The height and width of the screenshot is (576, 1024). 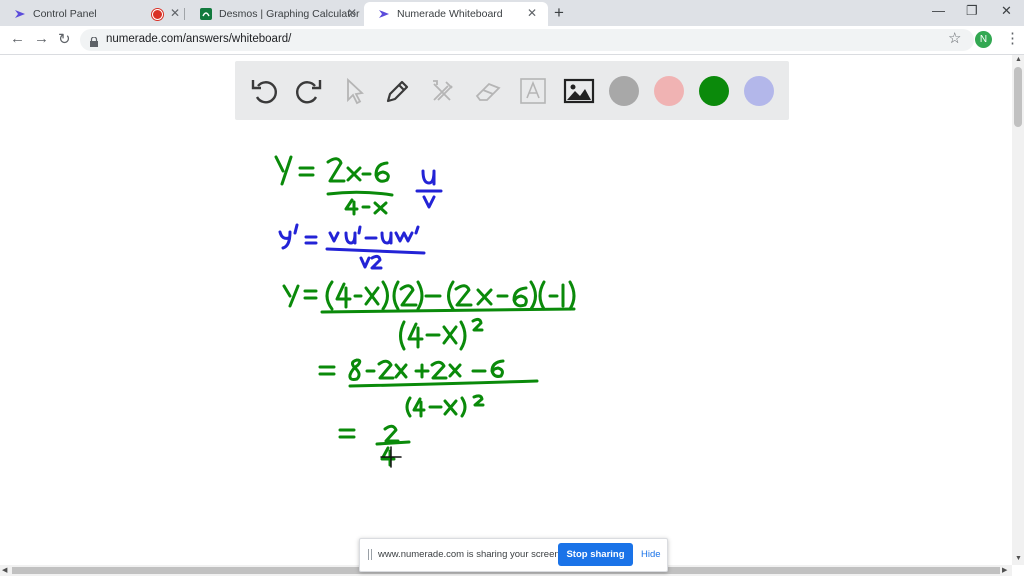 I want to click on tab-title: Control Panel, so click(x=65, y=14).